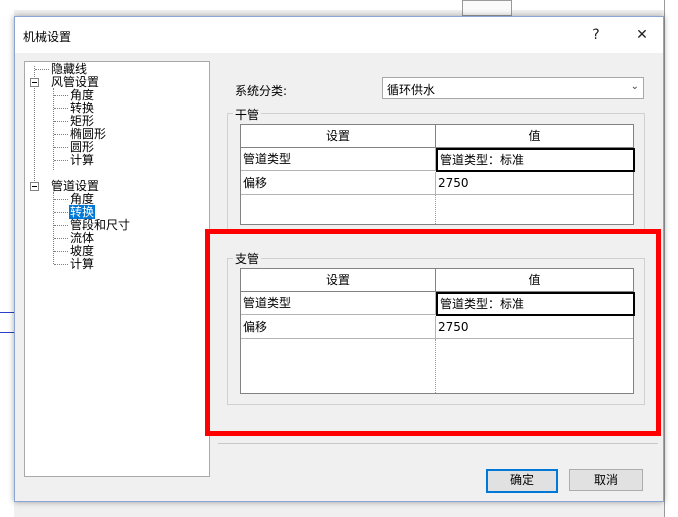 The width and height of the screenshot is (678, 517). I want to click on tree-item-label: 椭圆形, so click(88, 134).